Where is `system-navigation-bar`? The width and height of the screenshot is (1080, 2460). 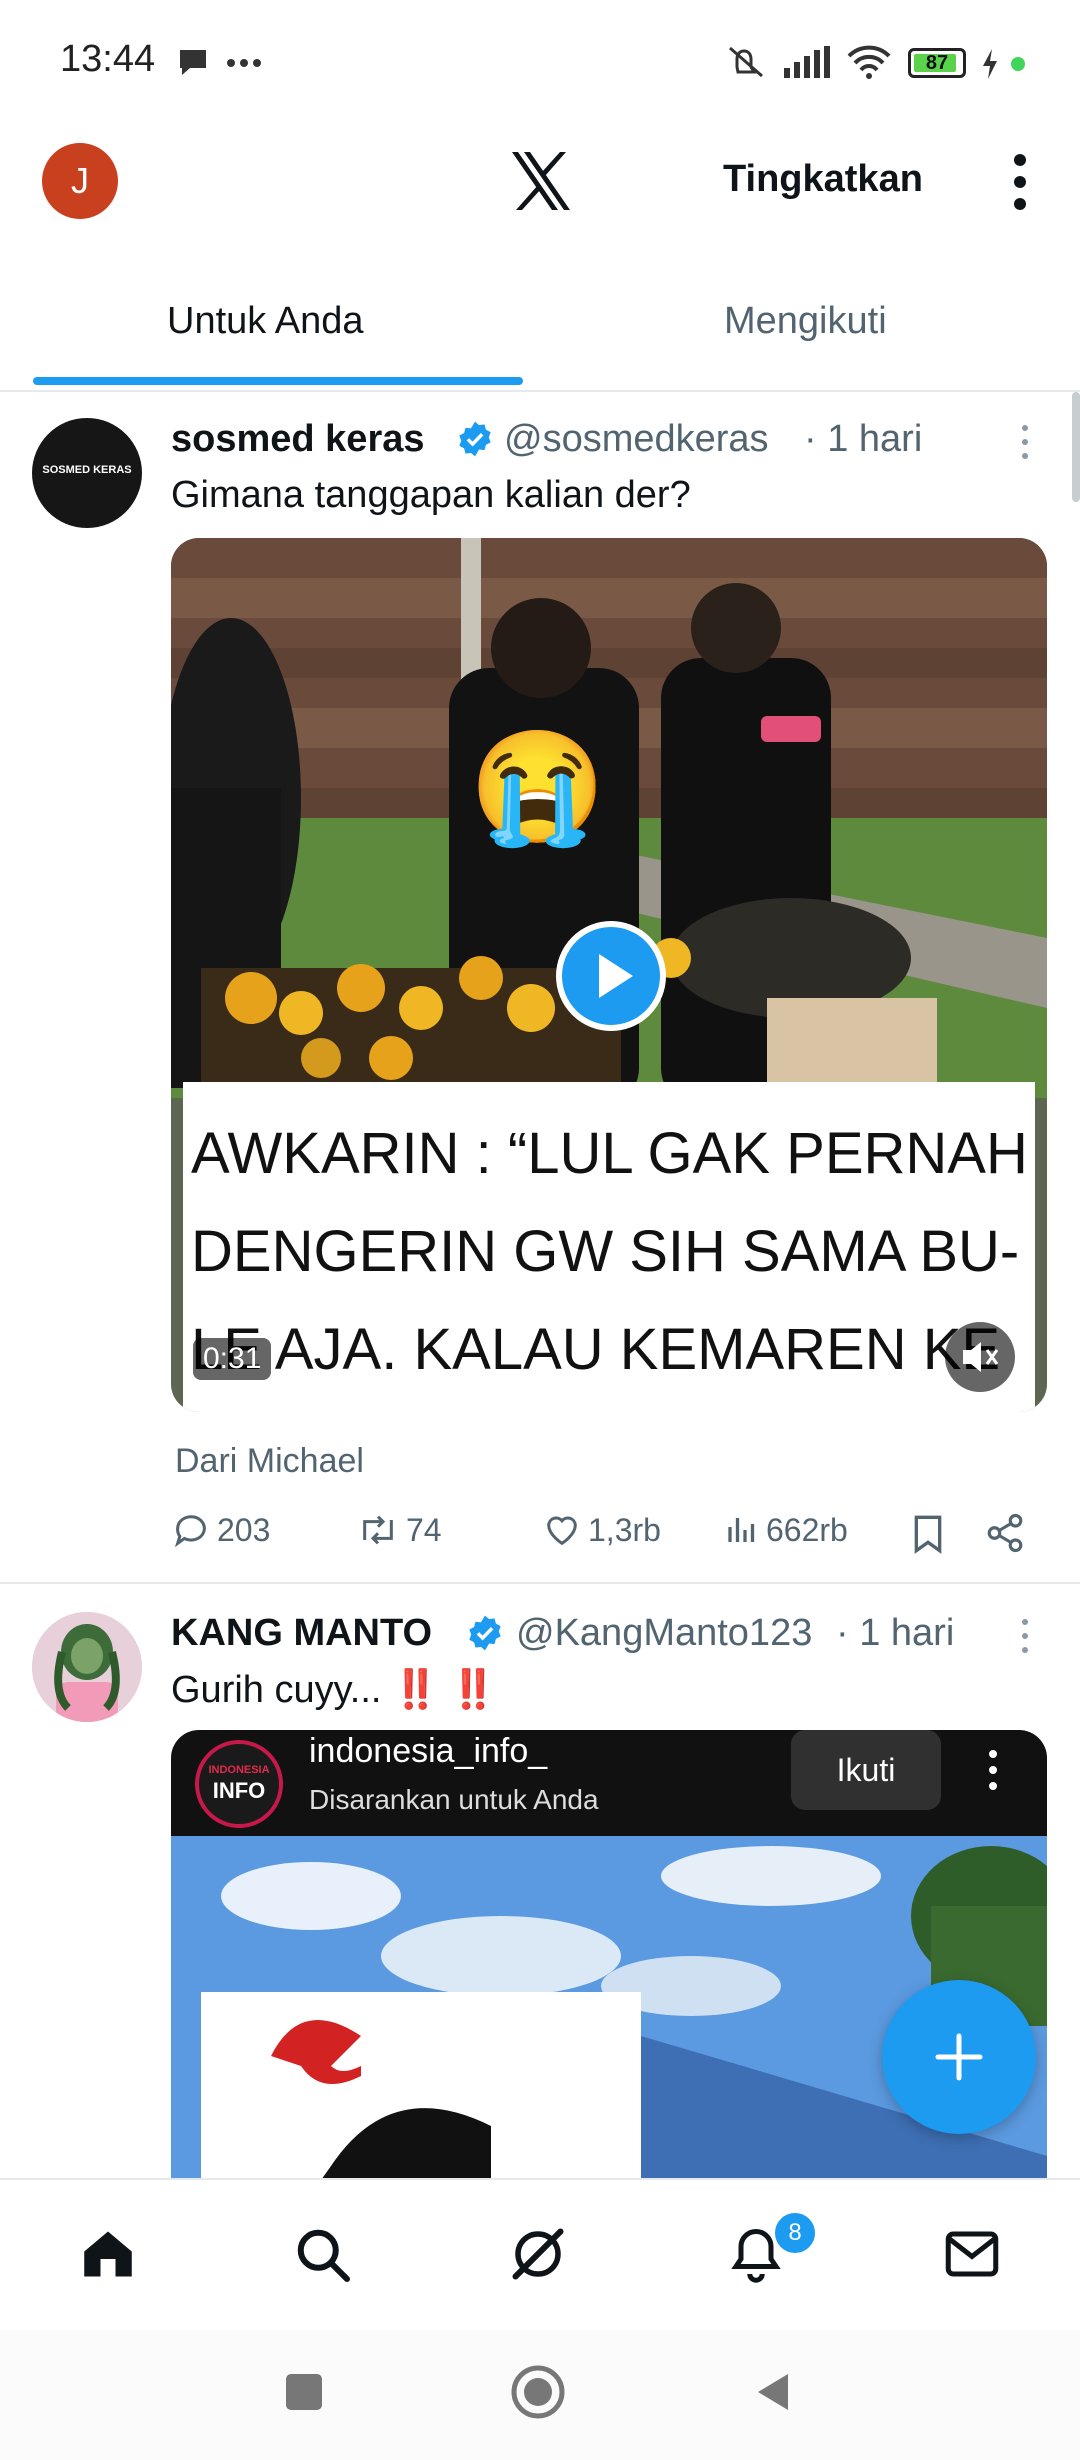 system-navigation-bar is located at coordinates (540, 2395).